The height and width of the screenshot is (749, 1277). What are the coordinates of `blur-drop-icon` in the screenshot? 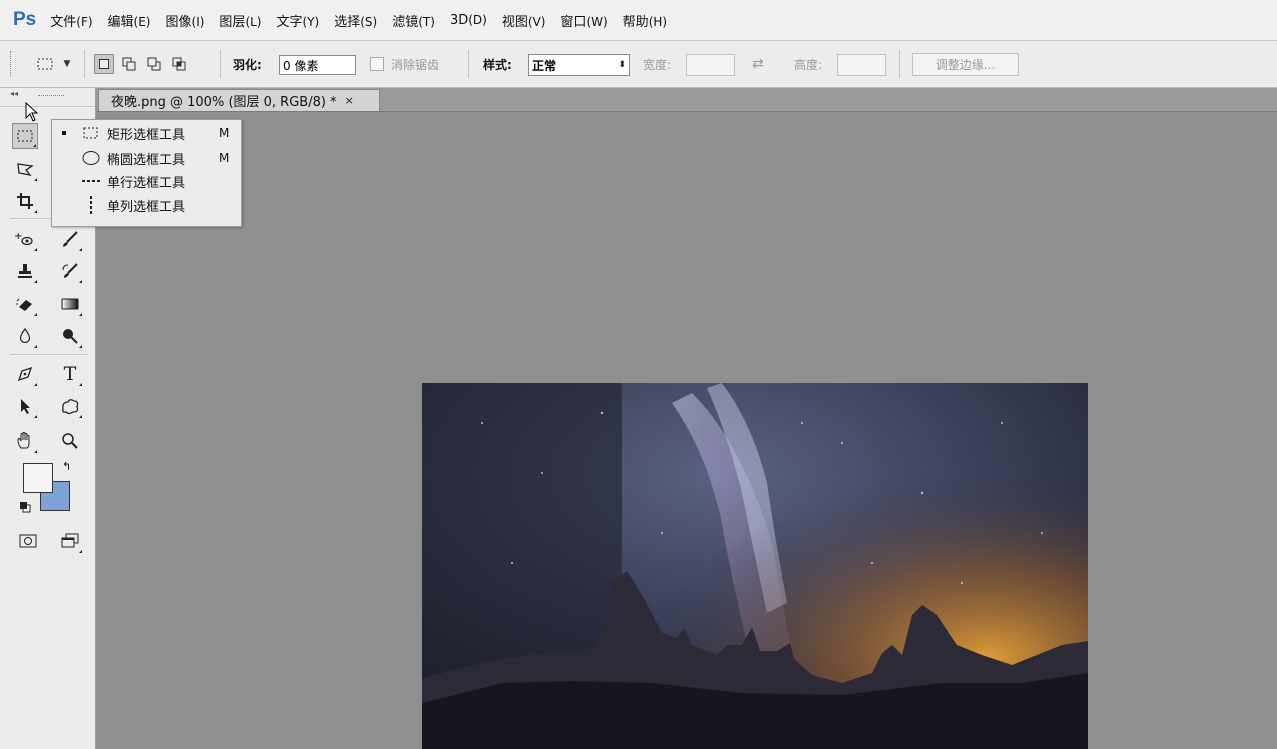 It's located at (25, 335).